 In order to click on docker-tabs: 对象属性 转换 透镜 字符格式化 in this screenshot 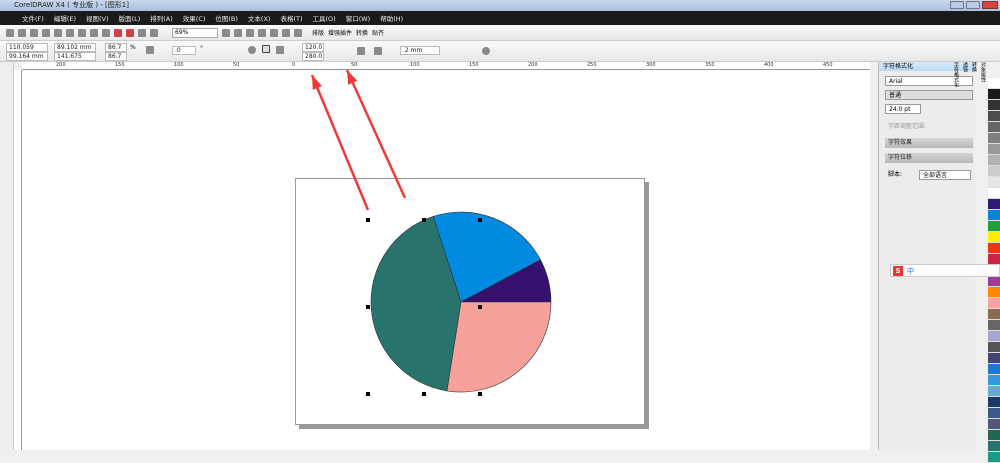, I will do `click(970, 107)`.